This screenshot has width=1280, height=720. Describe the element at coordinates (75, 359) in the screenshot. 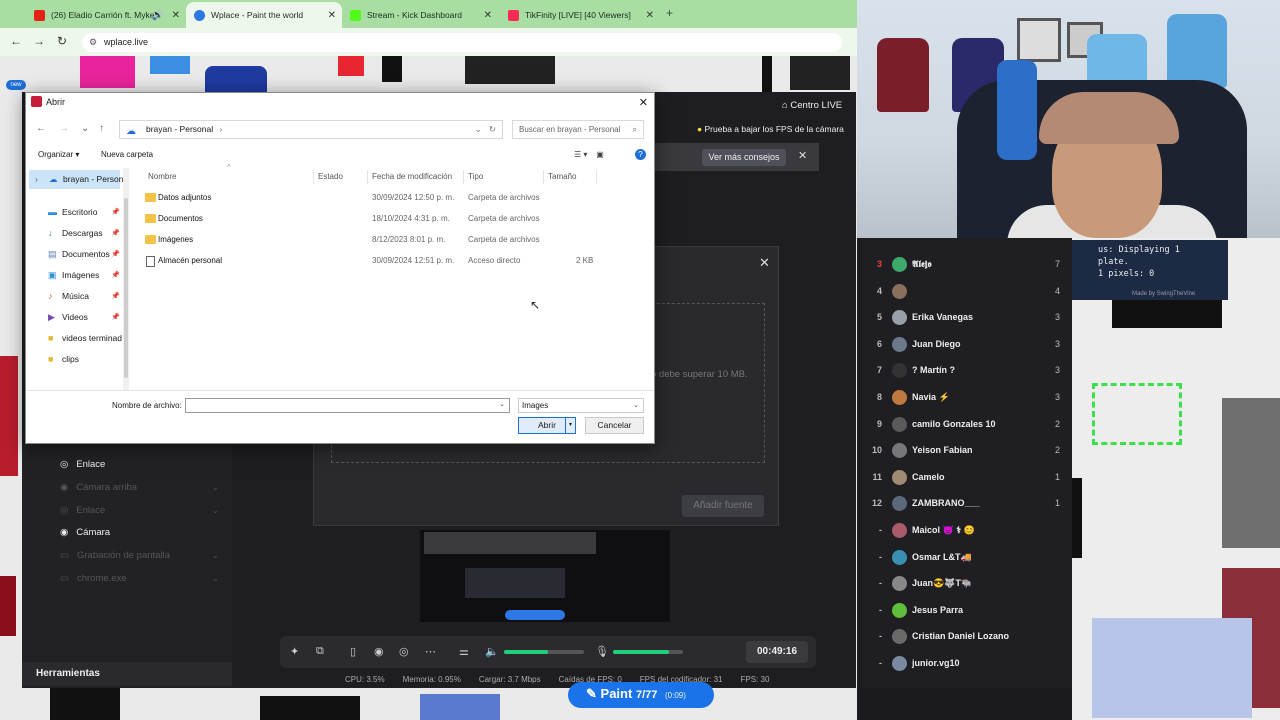

I see `nav-item-clips: ■ clips` at that location.